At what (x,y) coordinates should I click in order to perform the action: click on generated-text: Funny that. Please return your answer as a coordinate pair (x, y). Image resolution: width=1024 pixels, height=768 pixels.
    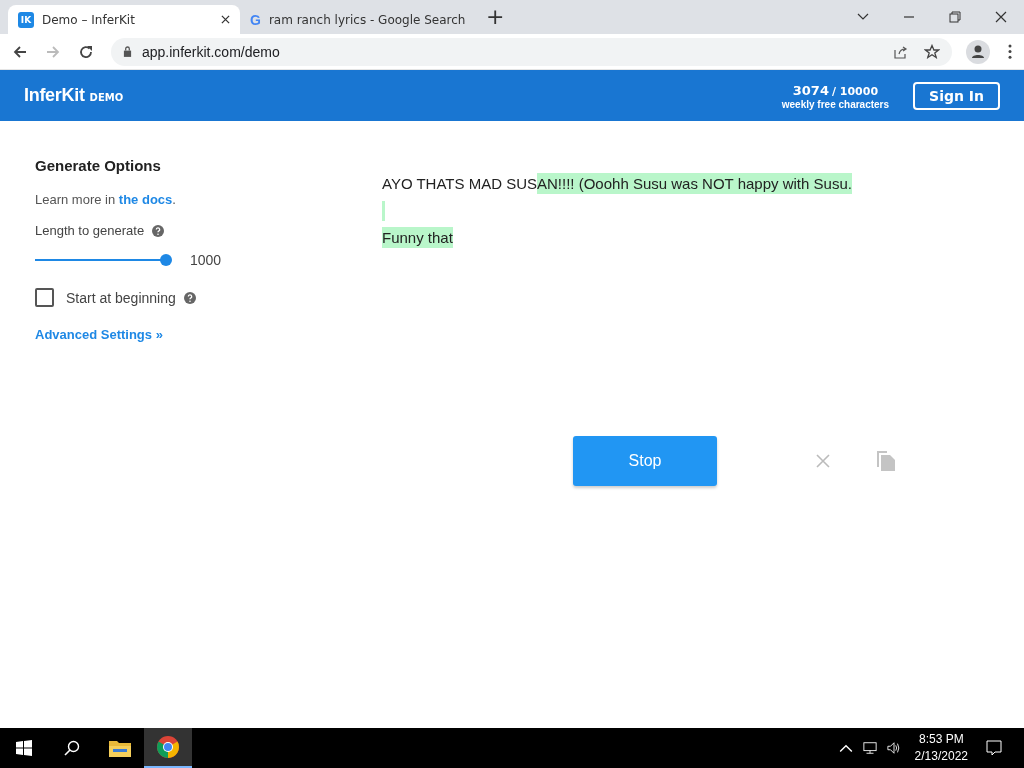
    Looking at the image, I should click on (417, 237).